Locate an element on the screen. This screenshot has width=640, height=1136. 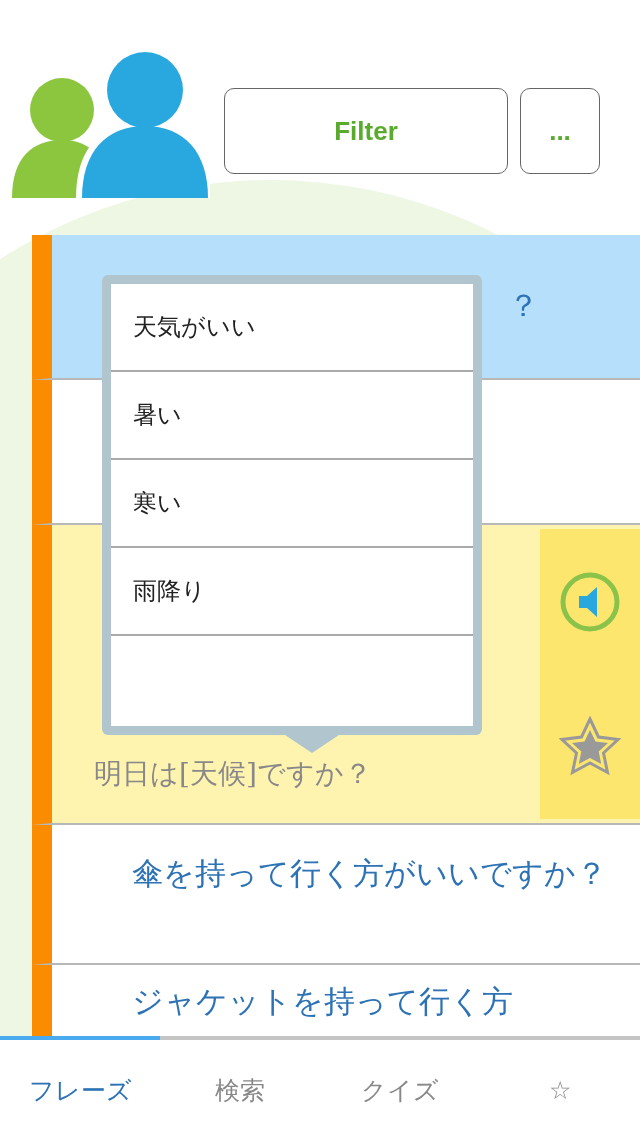
suggestion-item: 雨降り is located at coordinates (292, 592).